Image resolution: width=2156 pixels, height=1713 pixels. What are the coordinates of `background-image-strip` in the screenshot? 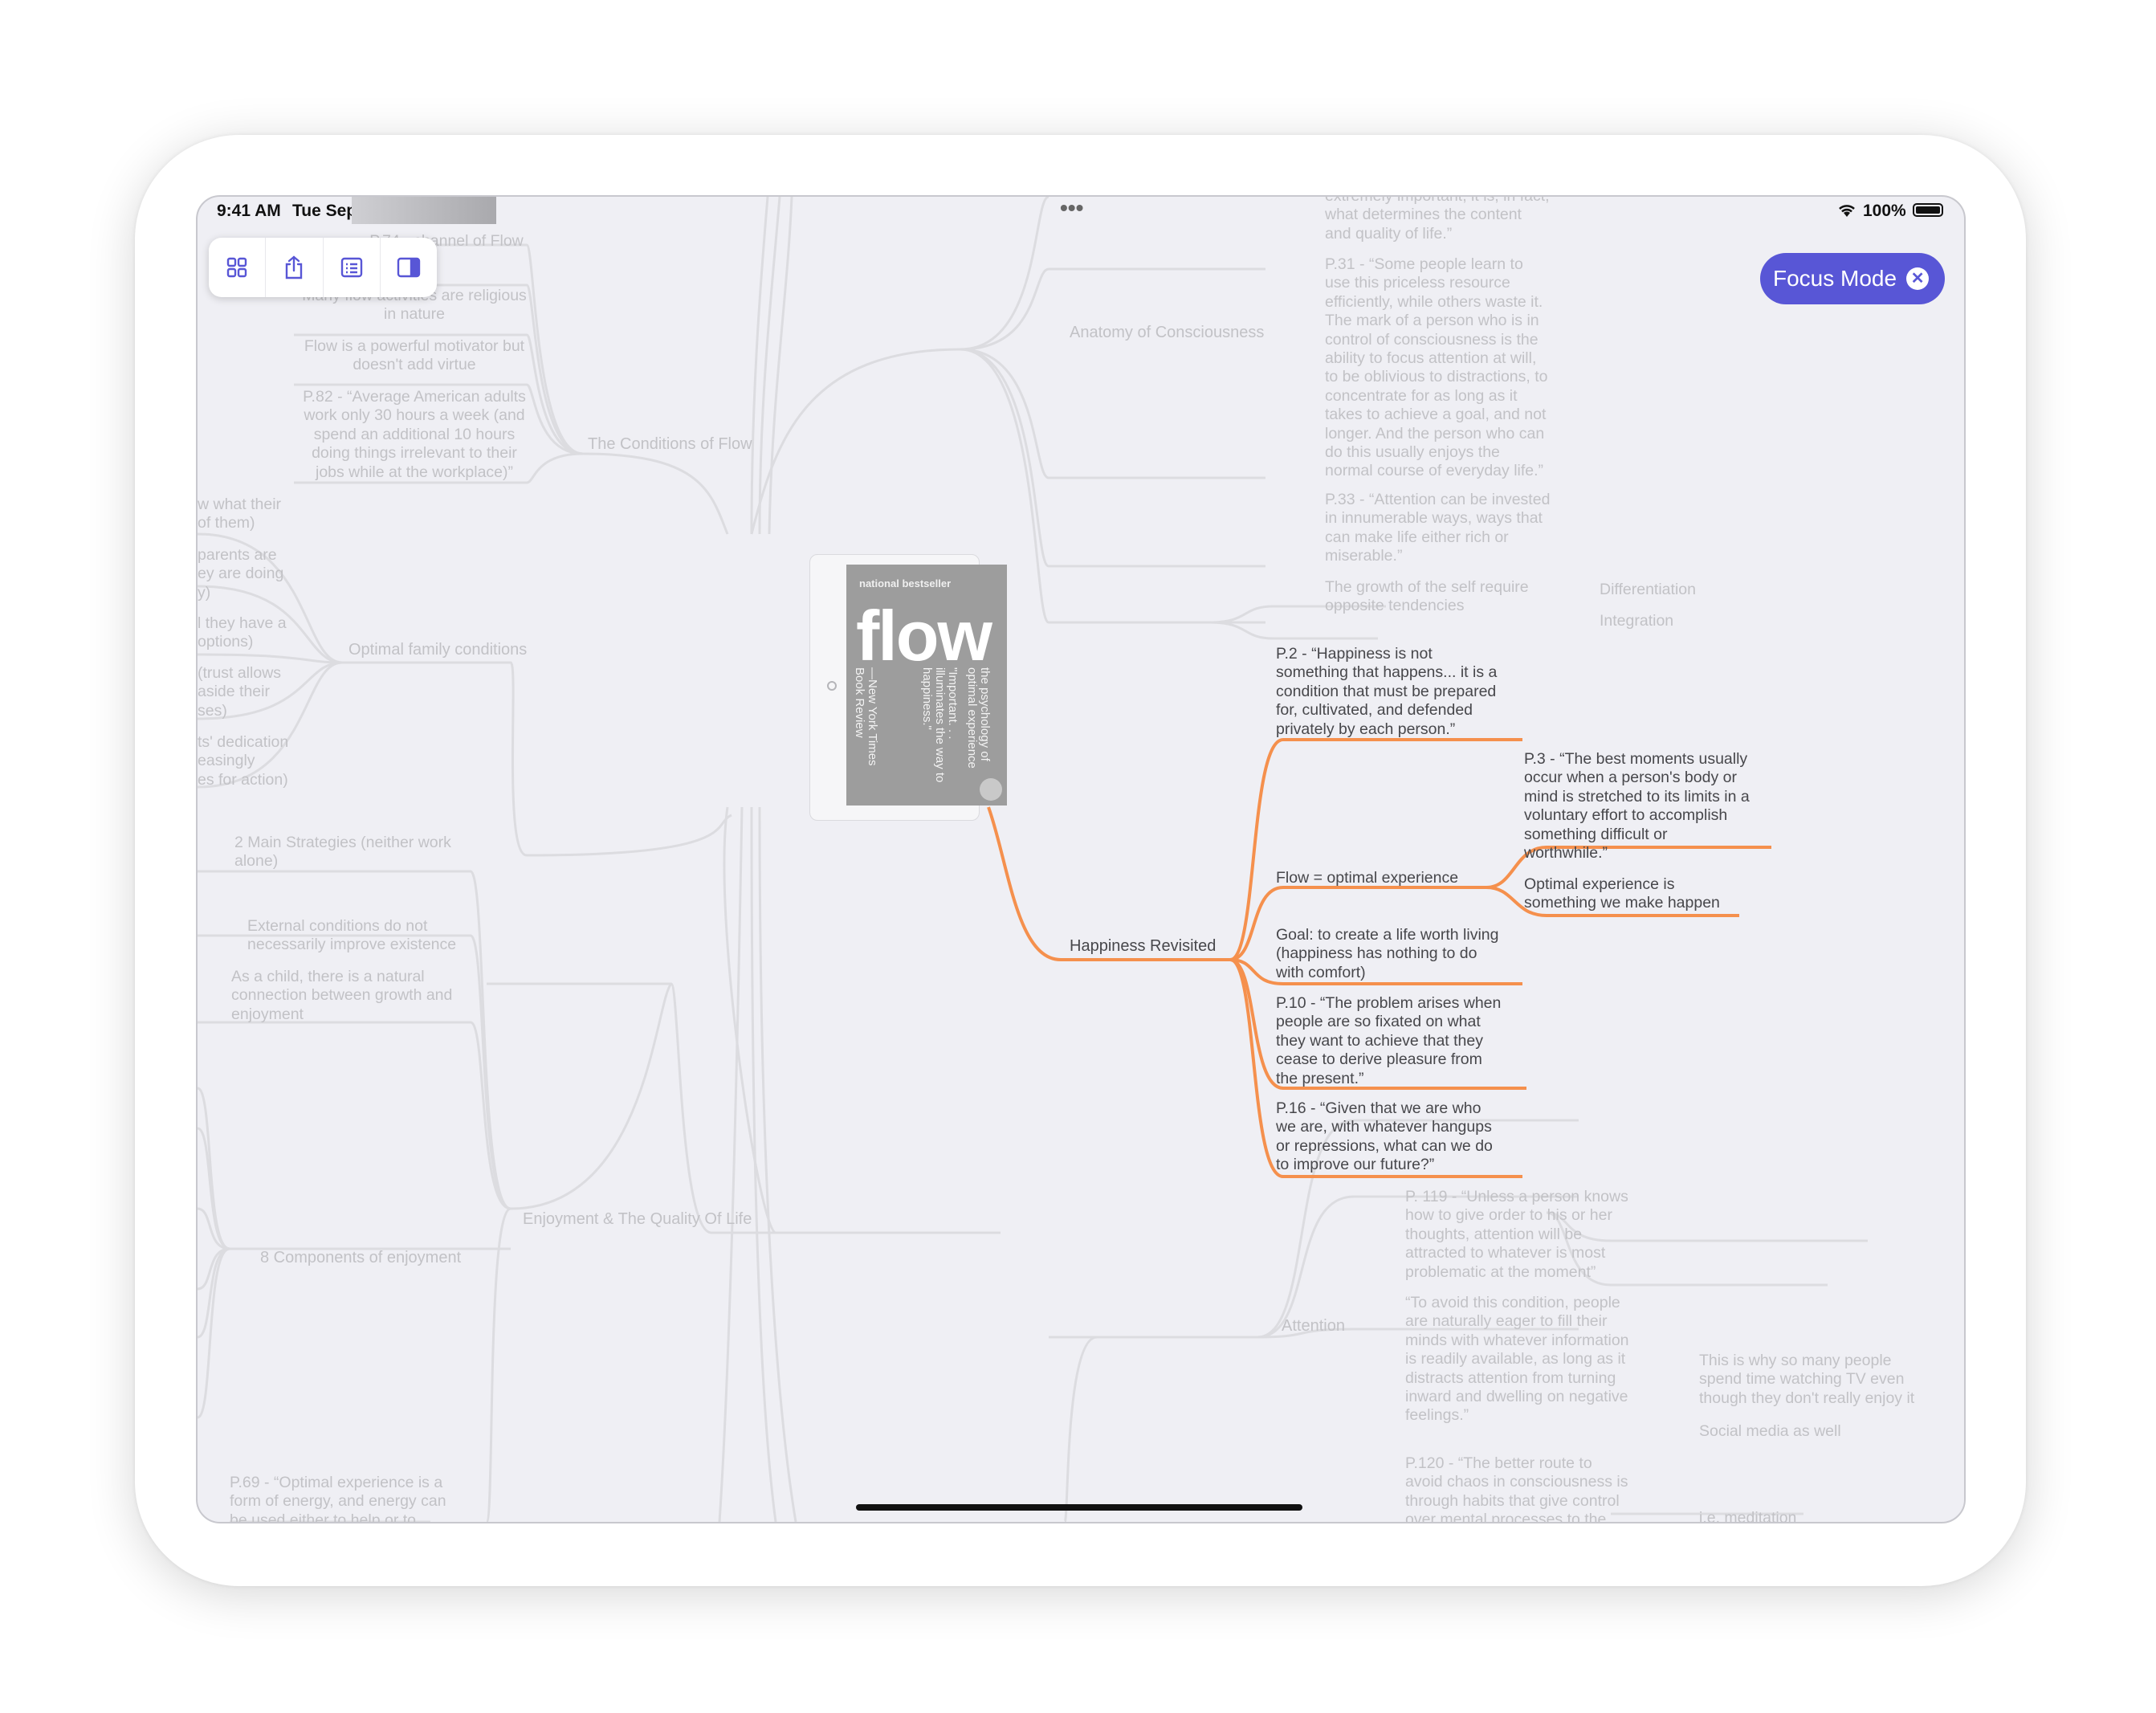 It's located at (424, 211).